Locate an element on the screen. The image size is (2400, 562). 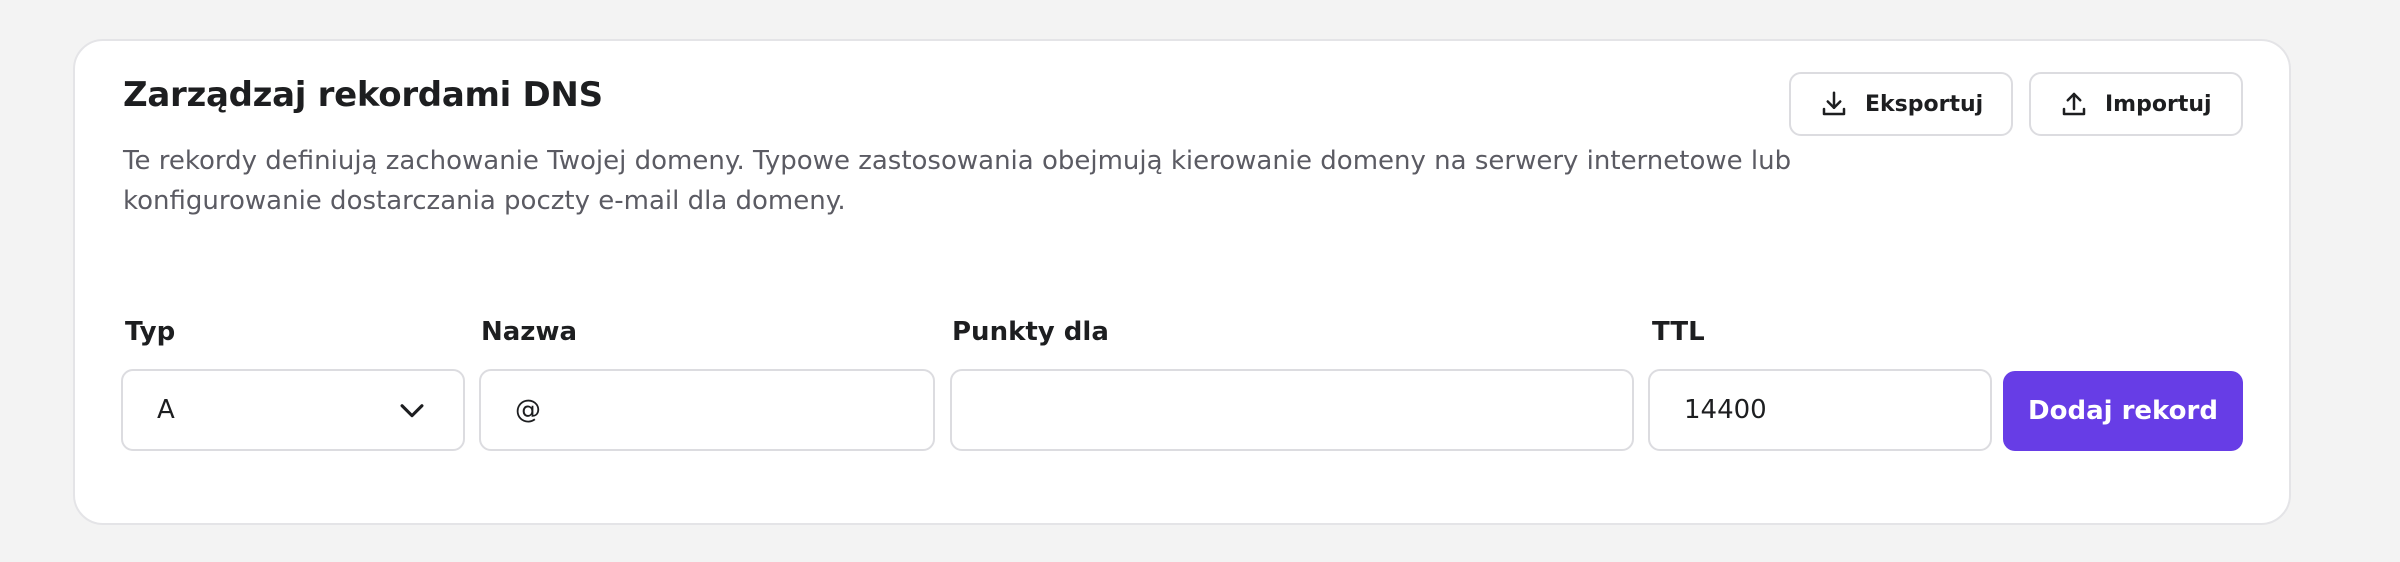
import-button-label: Importuj is located at coordinates (2158, 104).